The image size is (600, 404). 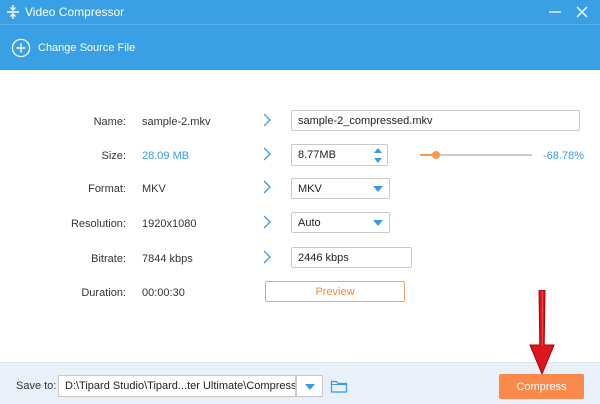 What do you see at coordinates (167, 259) in the screenshot?
I see `source-bitrate-value: 7844 kbps` at bounding box center [167, 259].